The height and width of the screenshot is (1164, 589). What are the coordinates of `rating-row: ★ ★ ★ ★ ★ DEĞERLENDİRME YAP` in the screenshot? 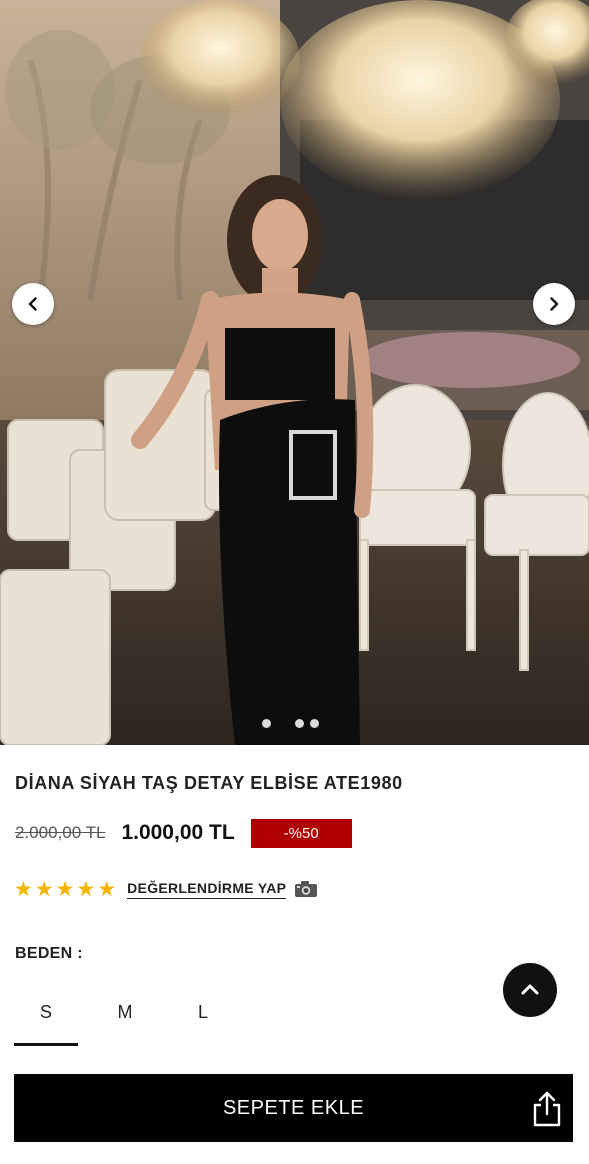 It's located at (166, 889).